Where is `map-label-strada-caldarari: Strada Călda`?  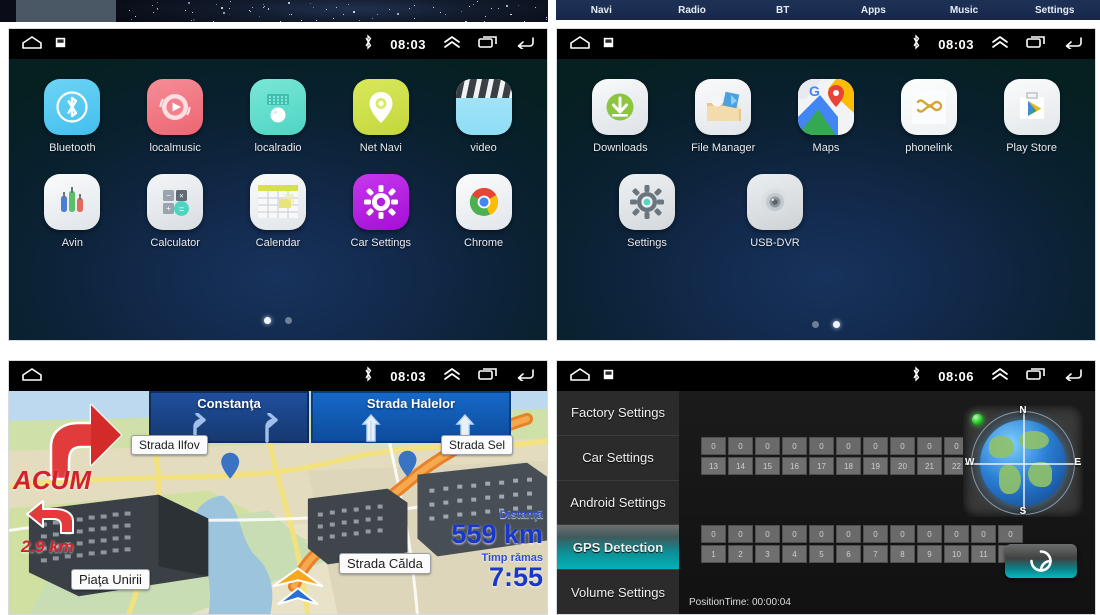
map-label-strada-caldarari: Strada Călda is located at coordinates (385, 563).